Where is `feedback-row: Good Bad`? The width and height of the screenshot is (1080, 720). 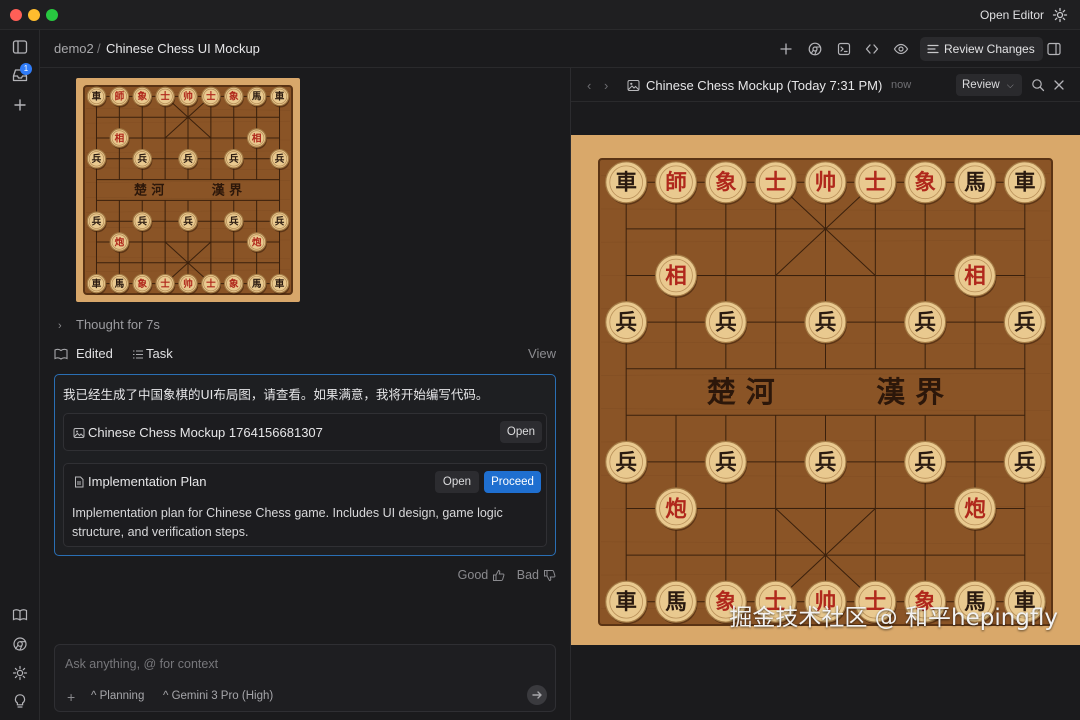 feedback-row: Good Bad is located at coordinates (503, 575).